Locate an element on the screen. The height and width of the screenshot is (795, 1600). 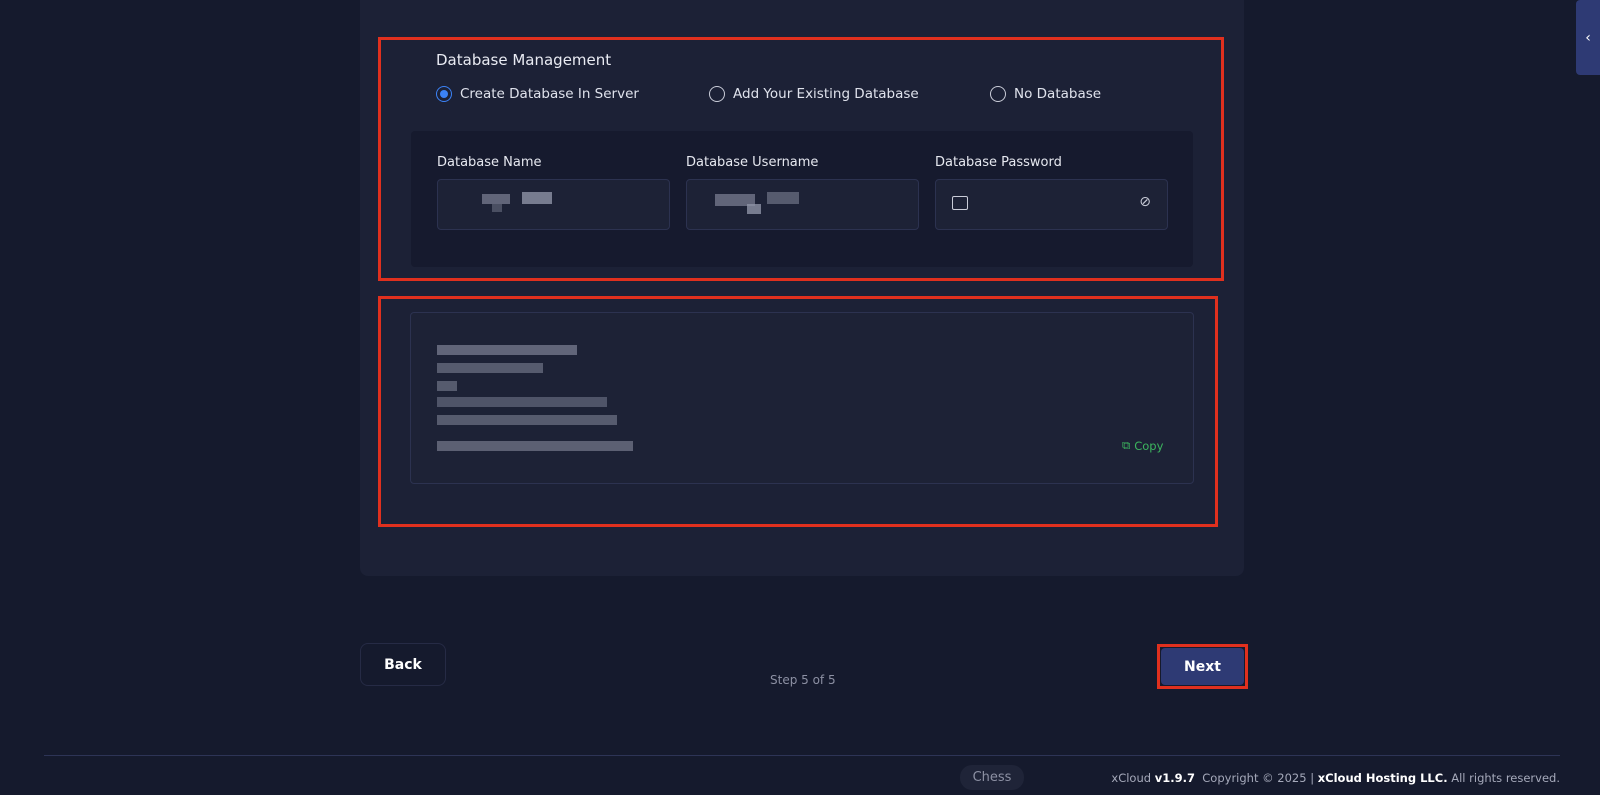
database-name-label: Database Name is located at coordinates (489, 162).